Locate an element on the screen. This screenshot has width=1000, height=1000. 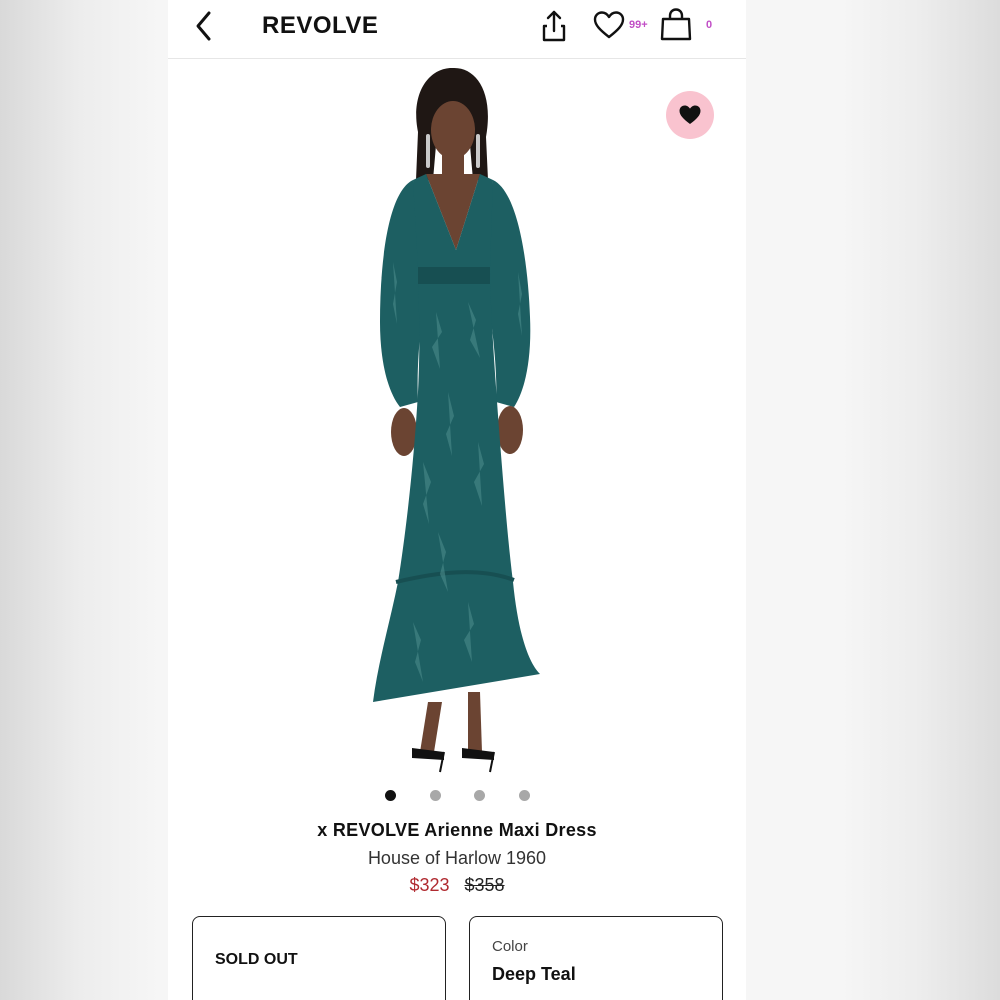
share-icon is located at coordinates (554, 26).